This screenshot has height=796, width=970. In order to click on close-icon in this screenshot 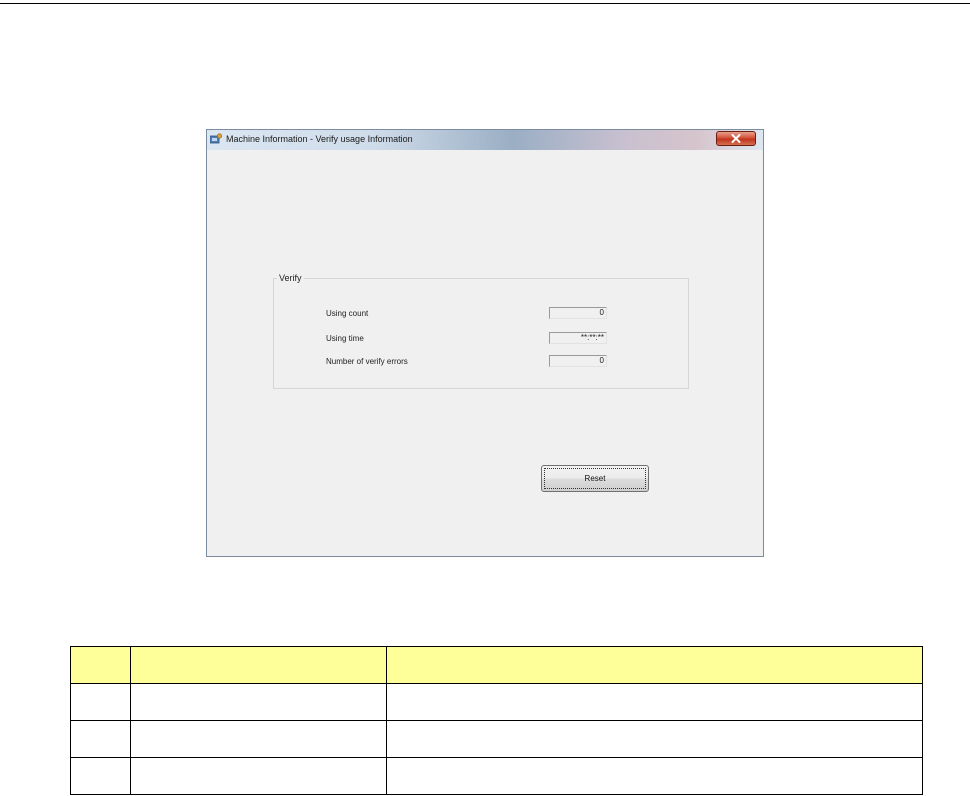, I will do `click(736, 138)`.